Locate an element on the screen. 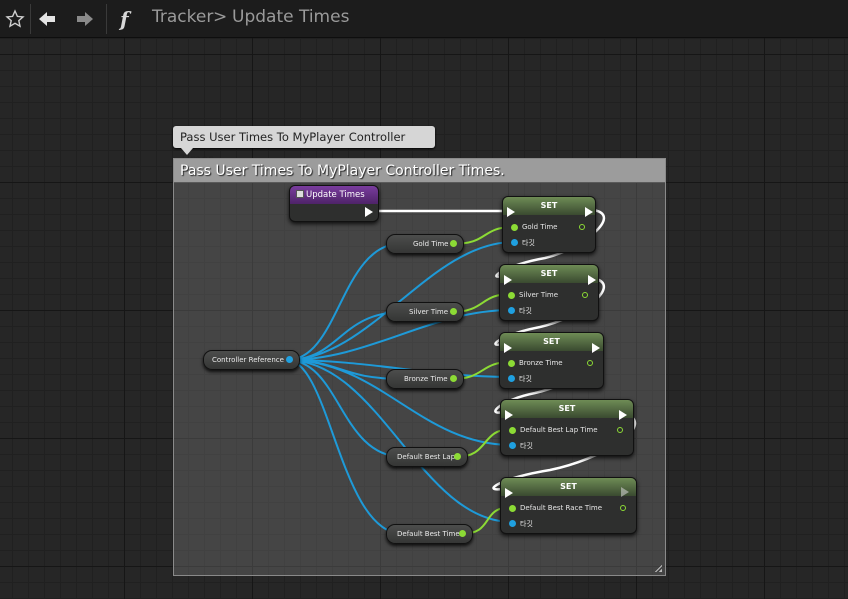 The width and height of the screenshot is (848, 599). set-node-default-best-race-time: SET Default Best Race Time 타깃 is located at coordinates (568, 505).